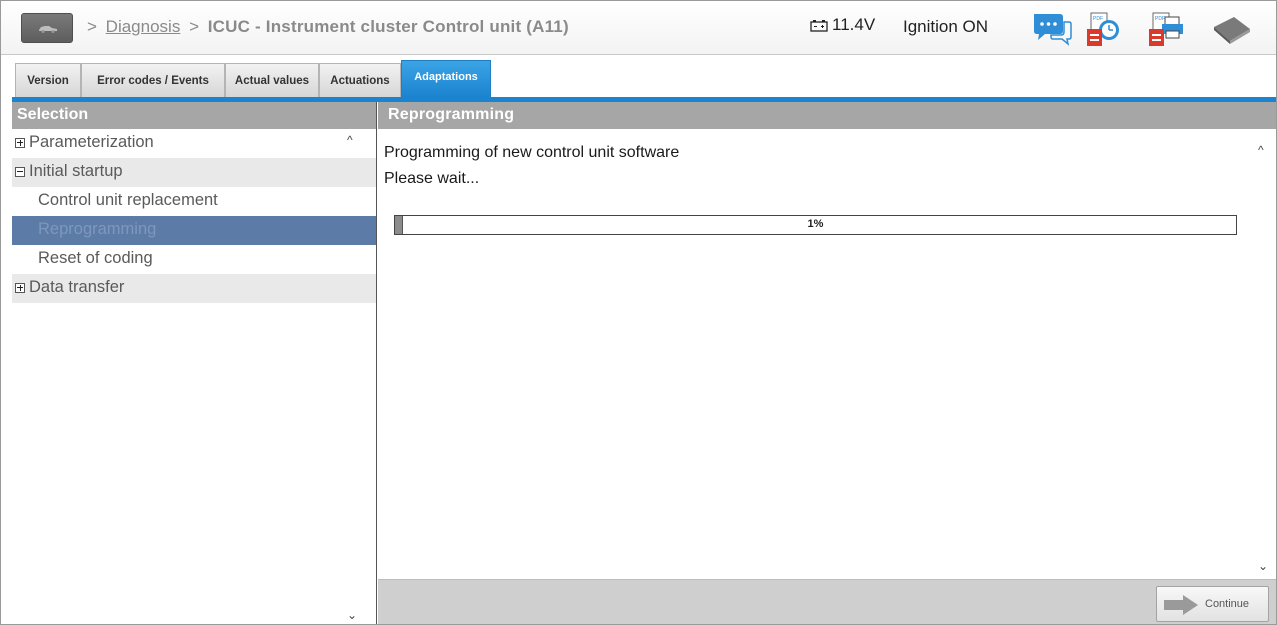 The height and width of the screenshot is (625, 1277). What do you see at coordinates (153, 80) in the screenshot?
I see `tab-error-codes-events: Error codes / Events` at bounding box center [153, 80].